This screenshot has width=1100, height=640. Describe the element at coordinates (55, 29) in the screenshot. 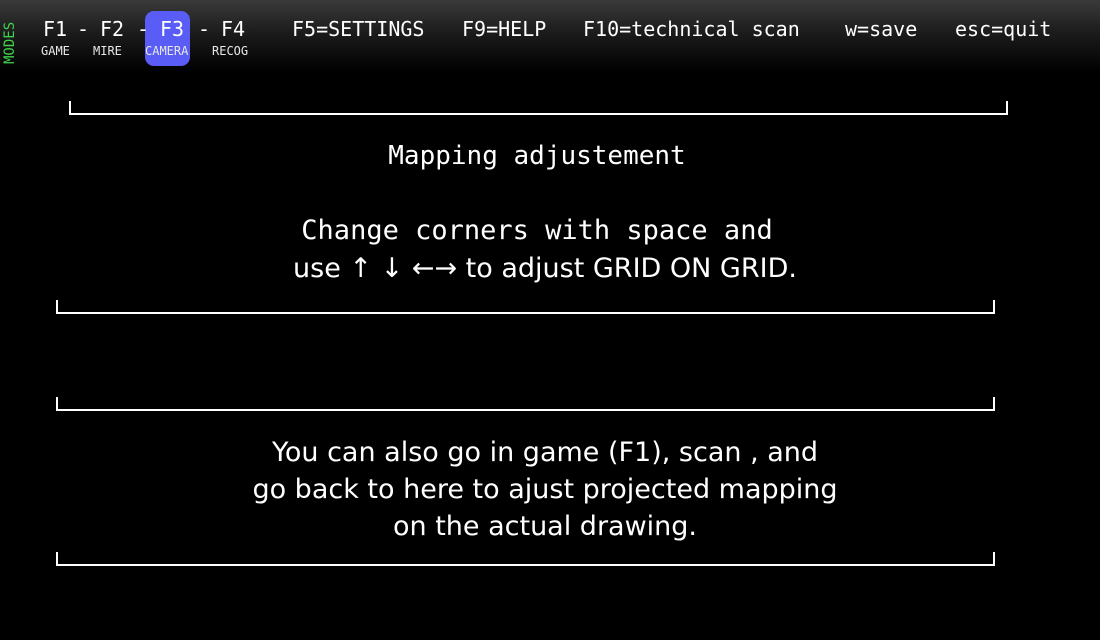

I see `mode-f1-key: F1` at that location.